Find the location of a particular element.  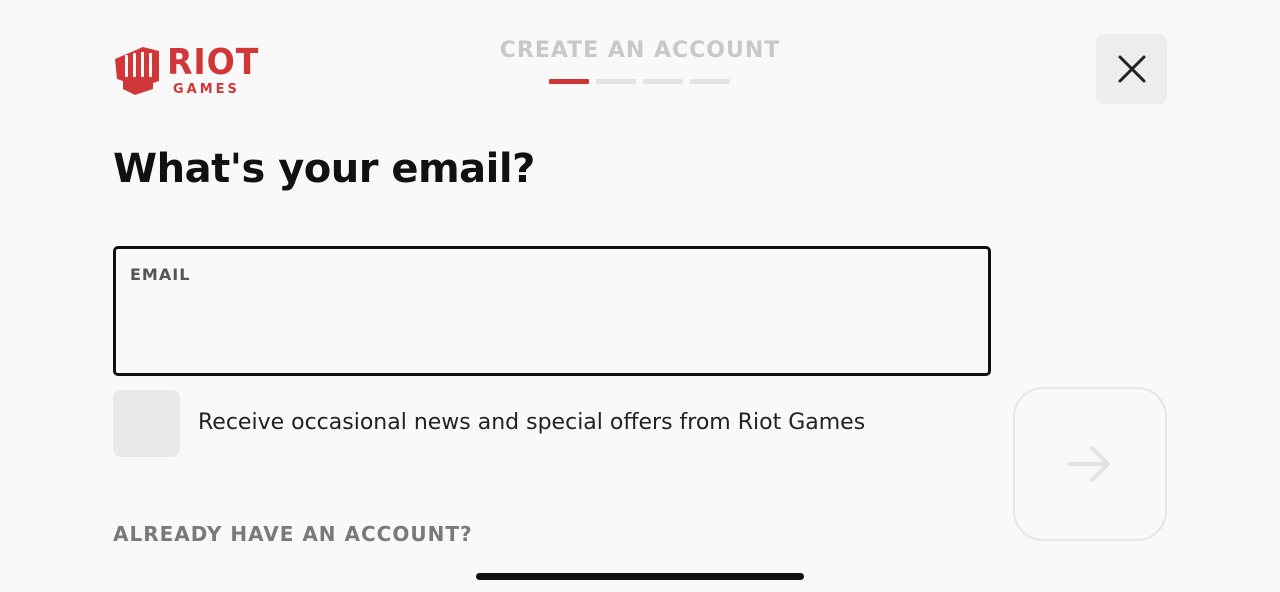

signin-link: ALREADY HAVE AN ACCOUNT? is located at coordinates (293, 534).